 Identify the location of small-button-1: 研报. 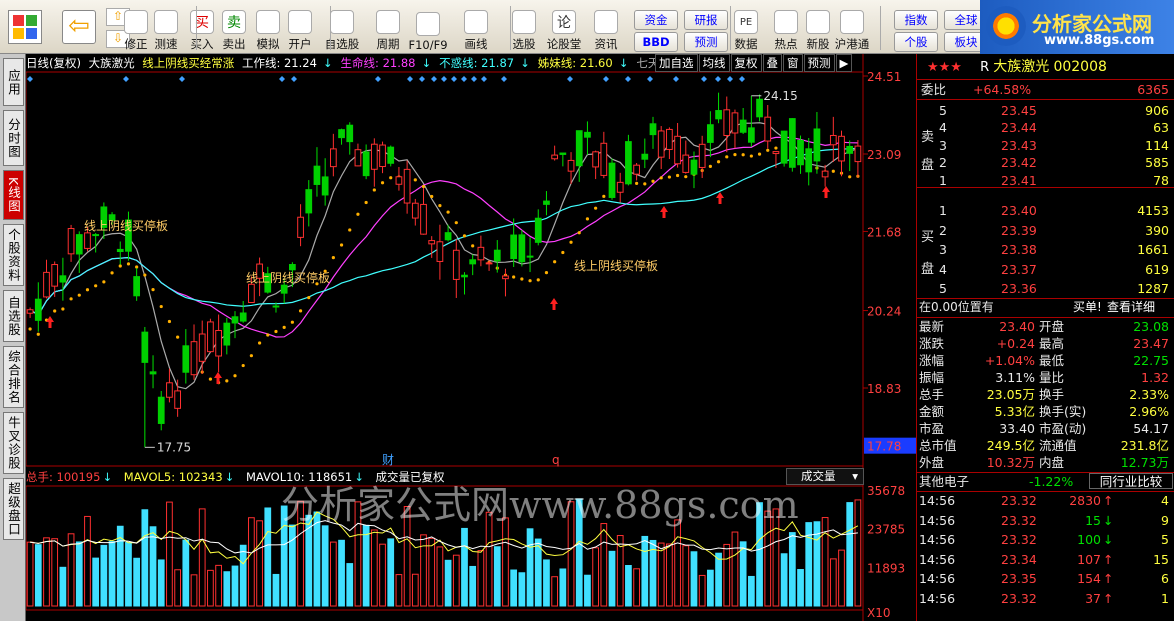
(706, 20).